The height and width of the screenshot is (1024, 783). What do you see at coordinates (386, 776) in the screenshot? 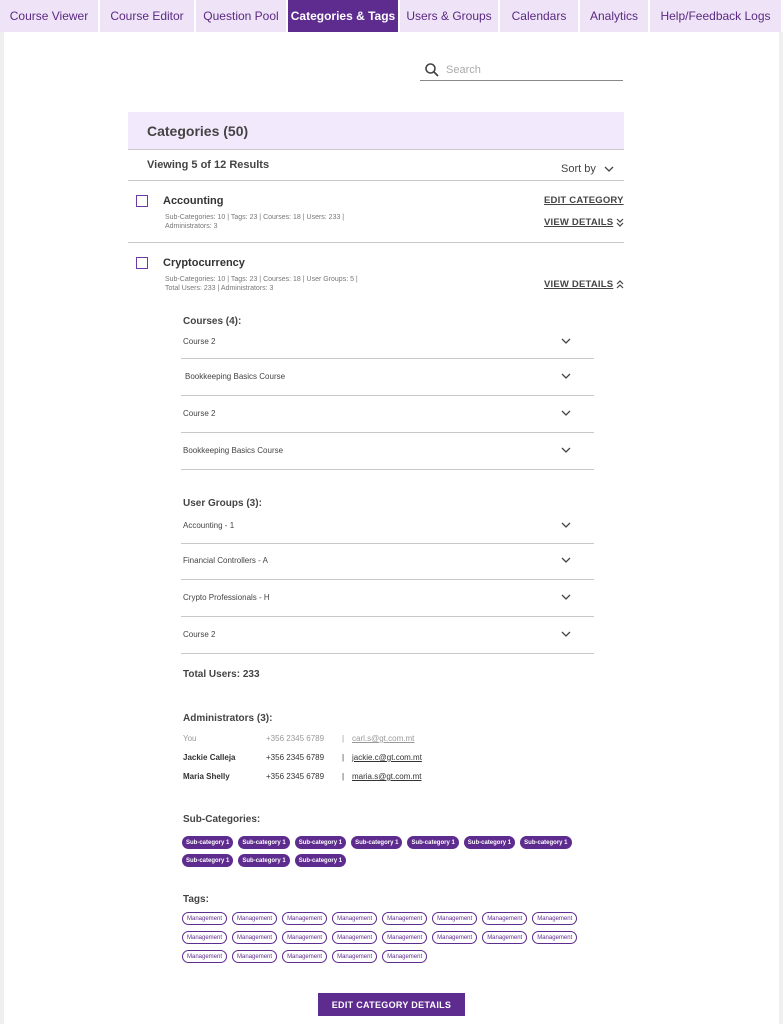
I see `admin-email-link: maria.s@gt.com.mt` at bounding box center [386, 776].